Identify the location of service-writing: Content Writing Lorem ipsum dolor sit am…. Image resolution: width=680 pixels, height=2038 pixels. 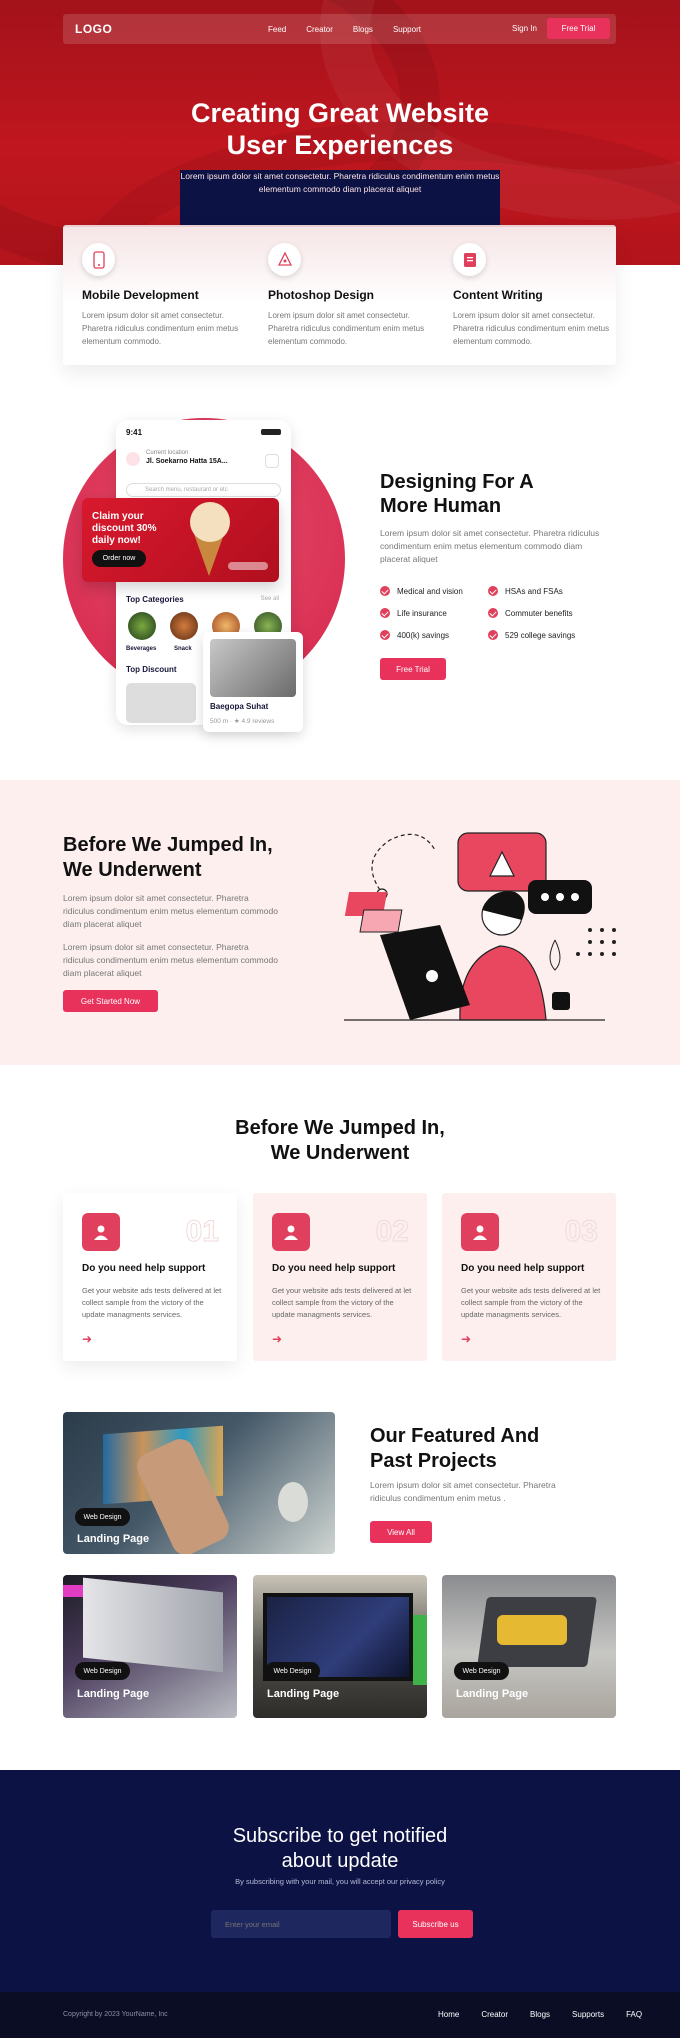
(533, 295).